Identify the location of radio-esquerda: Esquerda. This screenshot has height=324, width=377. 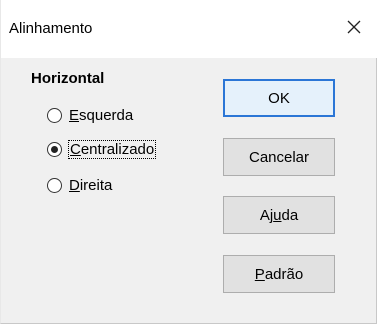
(90, 115).